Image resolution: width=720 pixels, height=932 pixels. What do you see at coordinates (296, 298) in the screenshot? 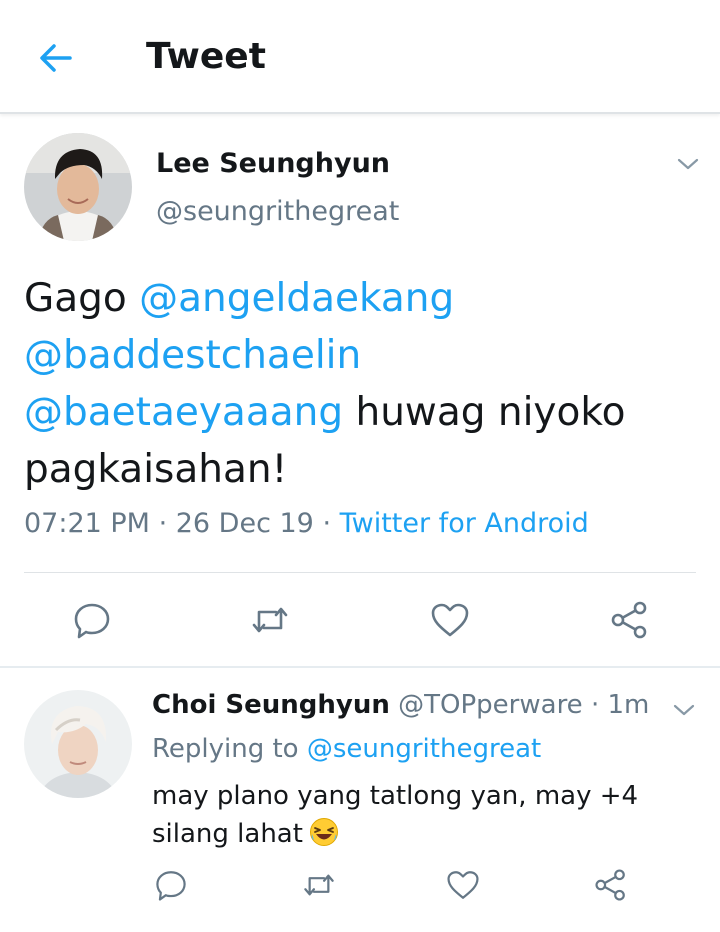
I see `mention-link: @angeldaekang` at bounding box center [296, 298].